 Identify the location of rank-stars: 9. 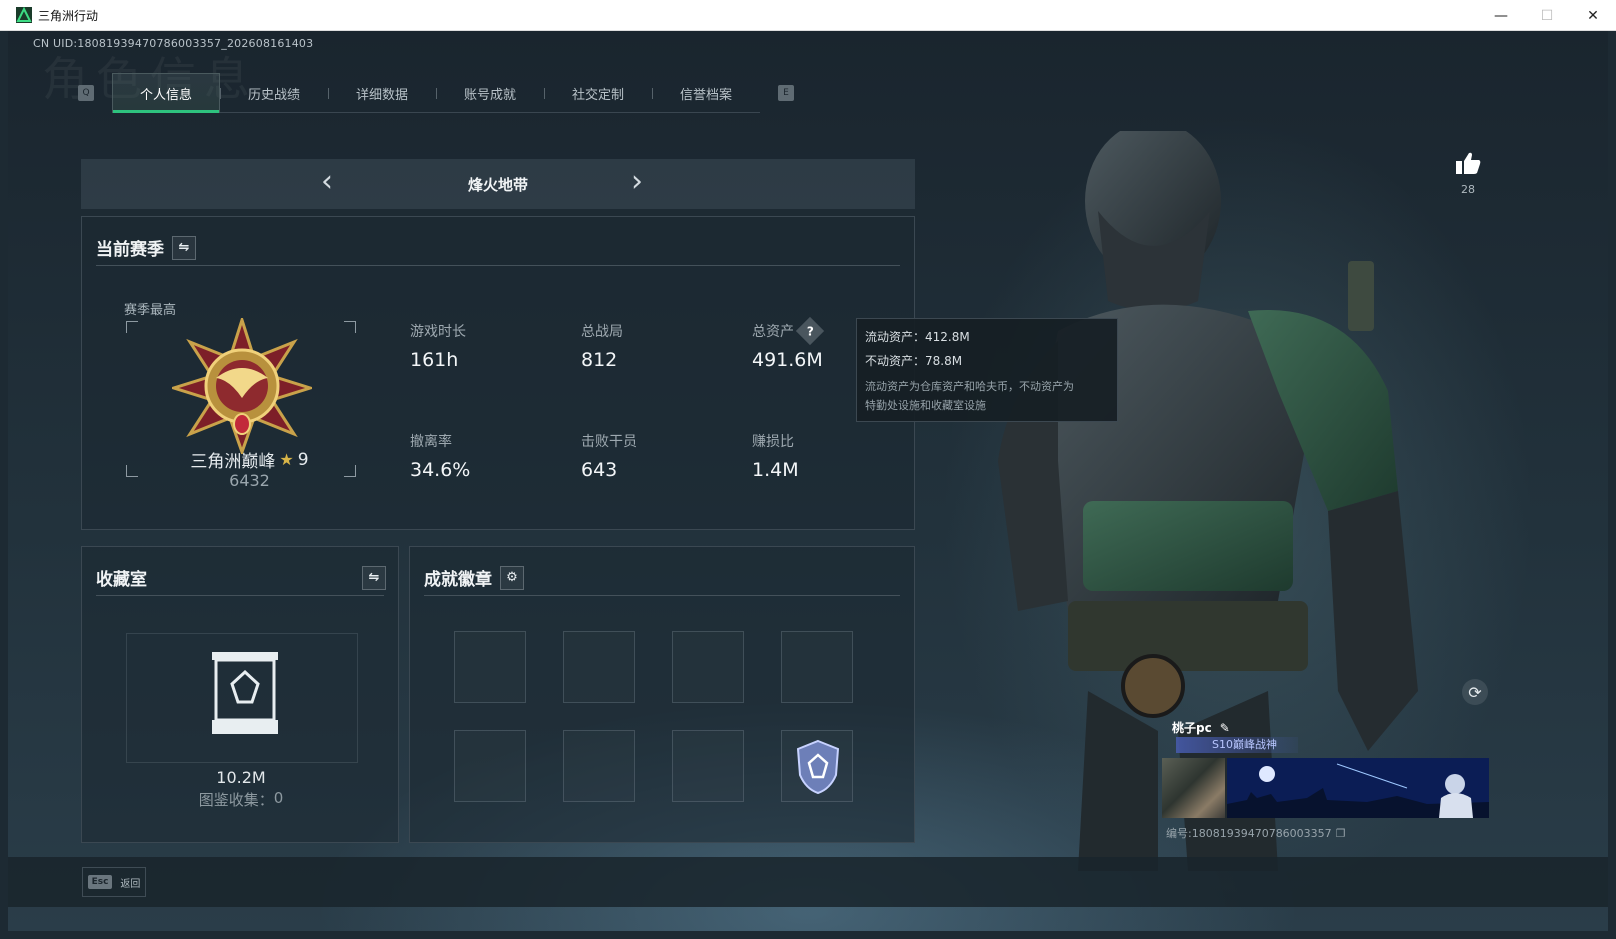
(303, 459).